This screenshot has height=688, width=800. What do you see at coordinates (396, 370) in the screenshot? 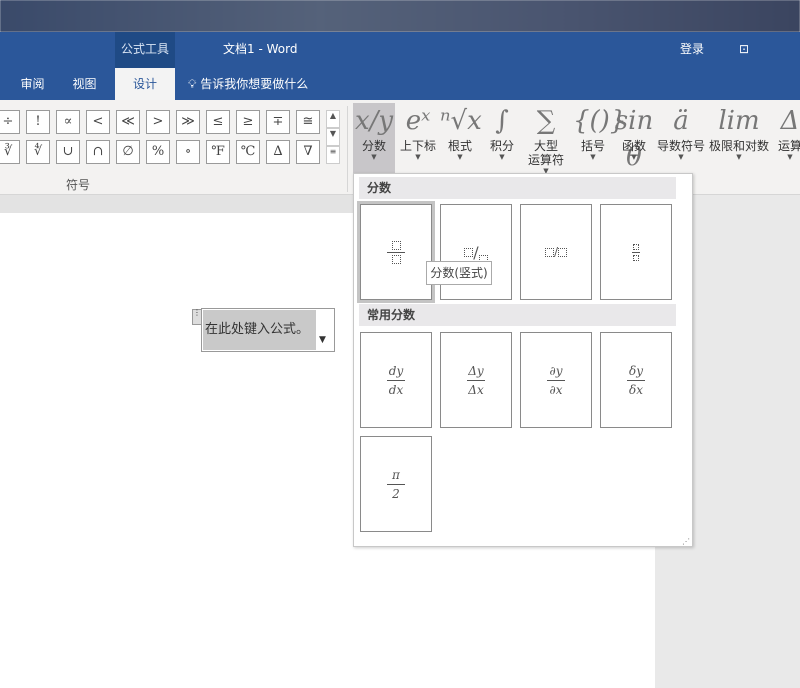
I see `numerator: dy` at bounding box center [396, 370].